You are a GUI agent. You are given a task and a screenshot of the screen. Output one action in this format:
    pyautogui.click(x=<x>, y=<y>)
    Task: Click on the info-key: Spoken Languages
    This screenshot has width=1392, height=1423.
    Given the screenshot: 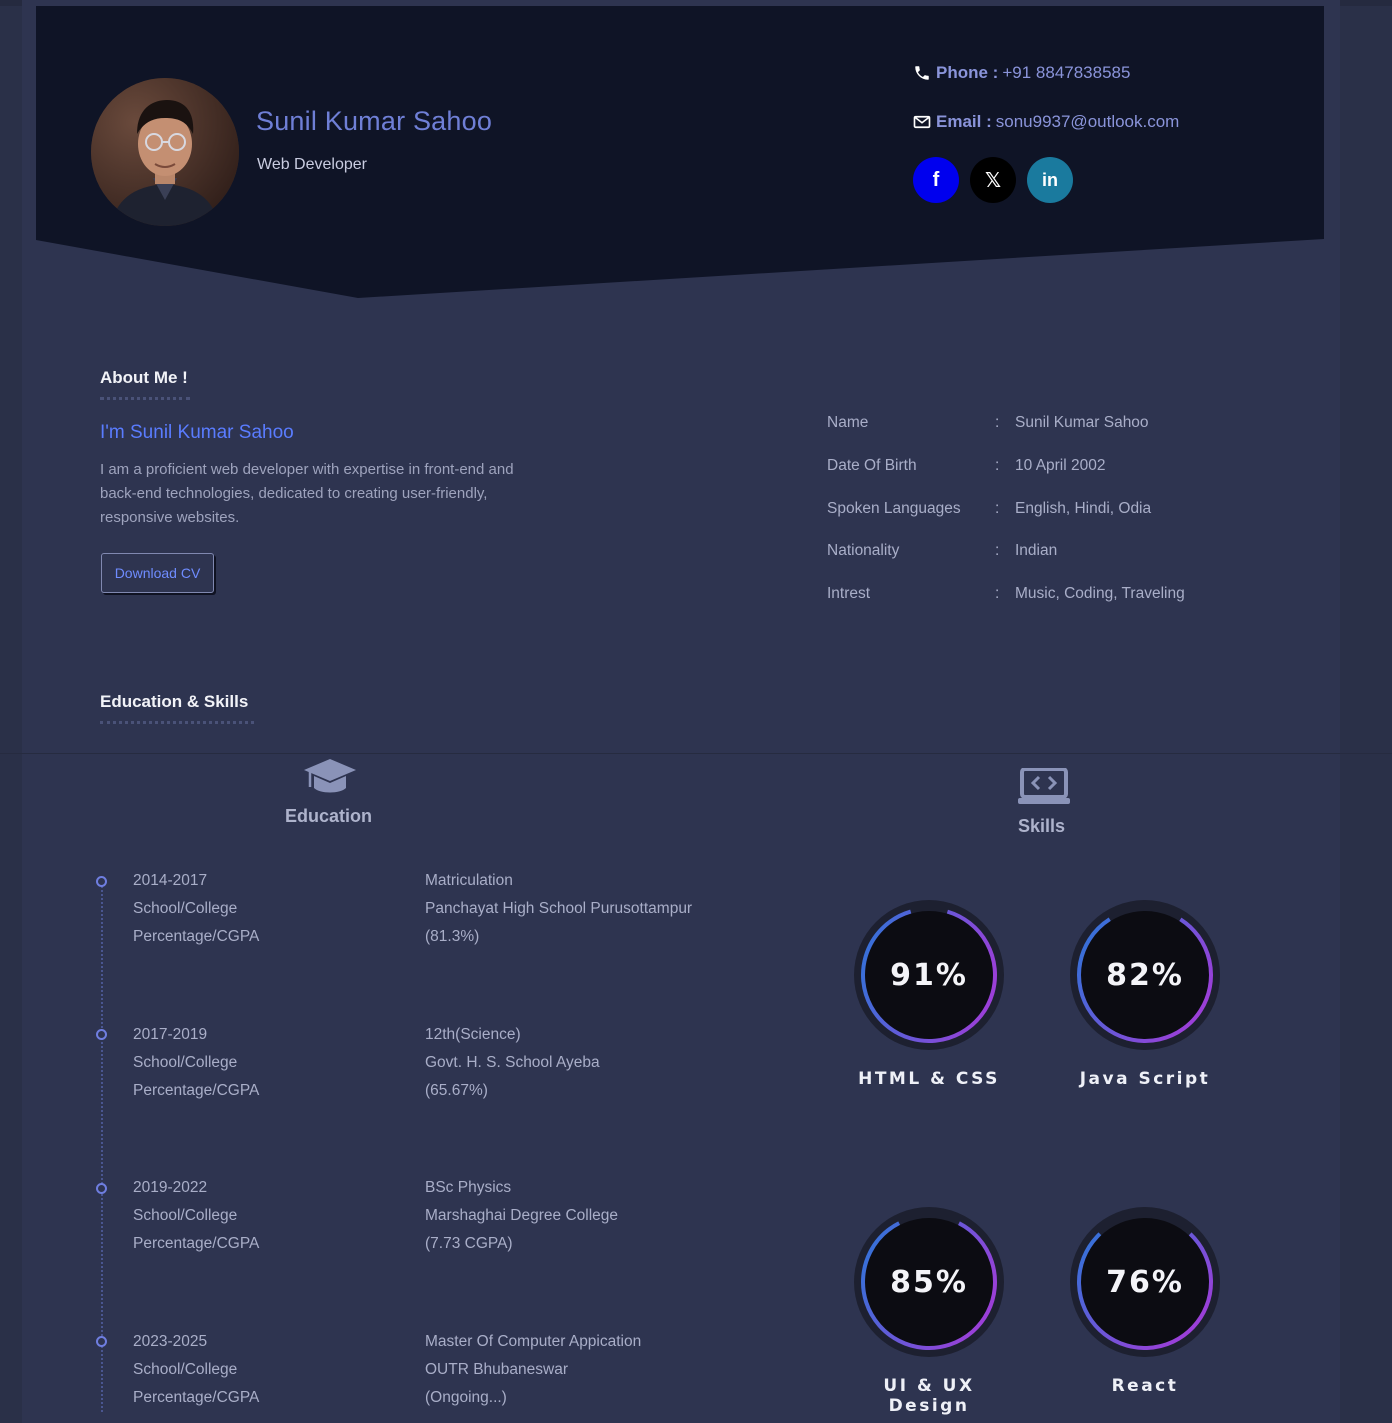 What is the action you would take?
    pyautogui.click(x=894, y=508)
    